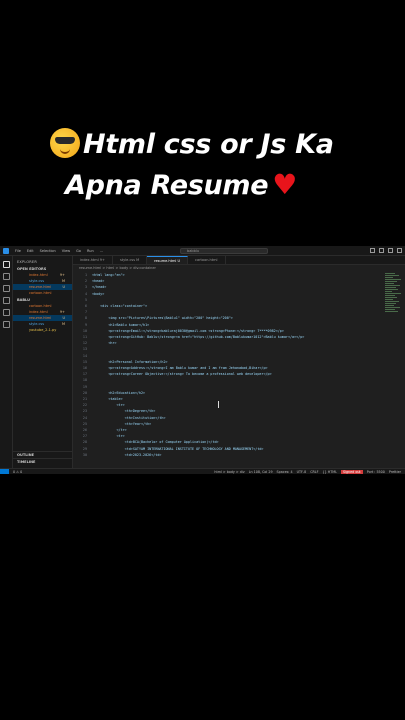  What do you see at coordinates (237, 455) in the screenshot?
I see `code-line: <td>2023-2026</td>` at bounding box center [237, 455].